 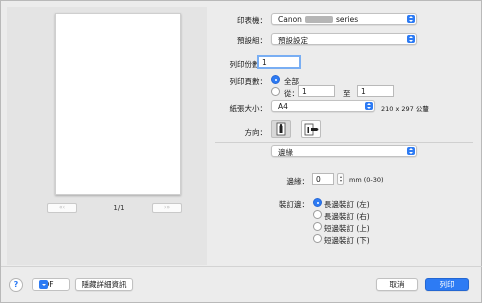 I want to click on pages-all-label: 全部, so click(x=291, y=81).